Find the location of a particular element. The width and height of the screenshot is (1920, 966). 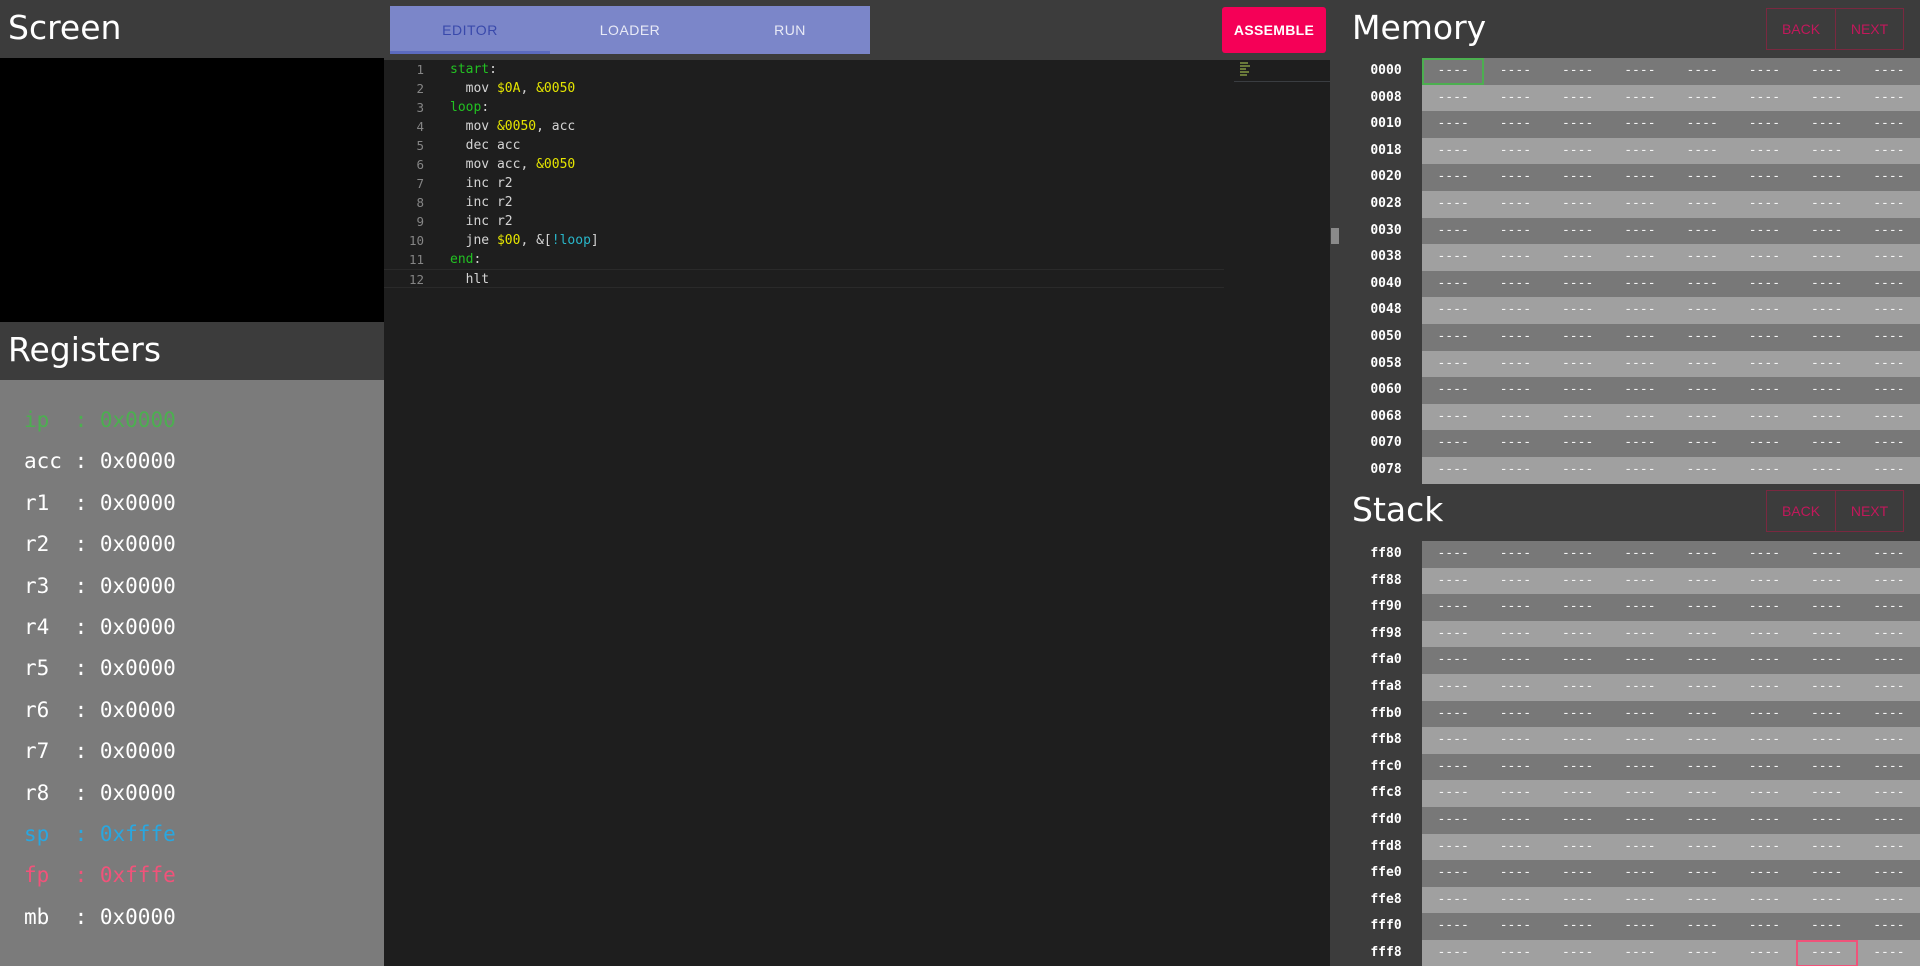

editor-scrollbar is located at coordinates (1335, 236).